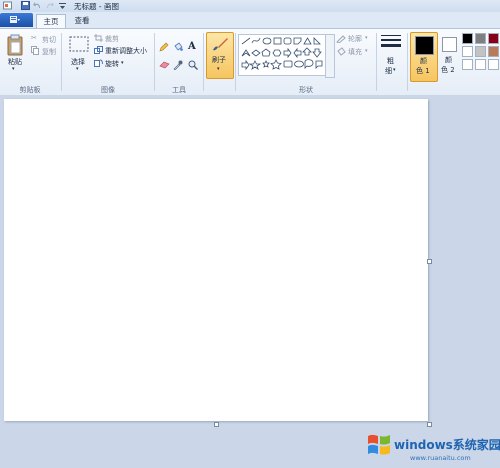  I want to click on text-tool-icon: A, so click(192, 46).